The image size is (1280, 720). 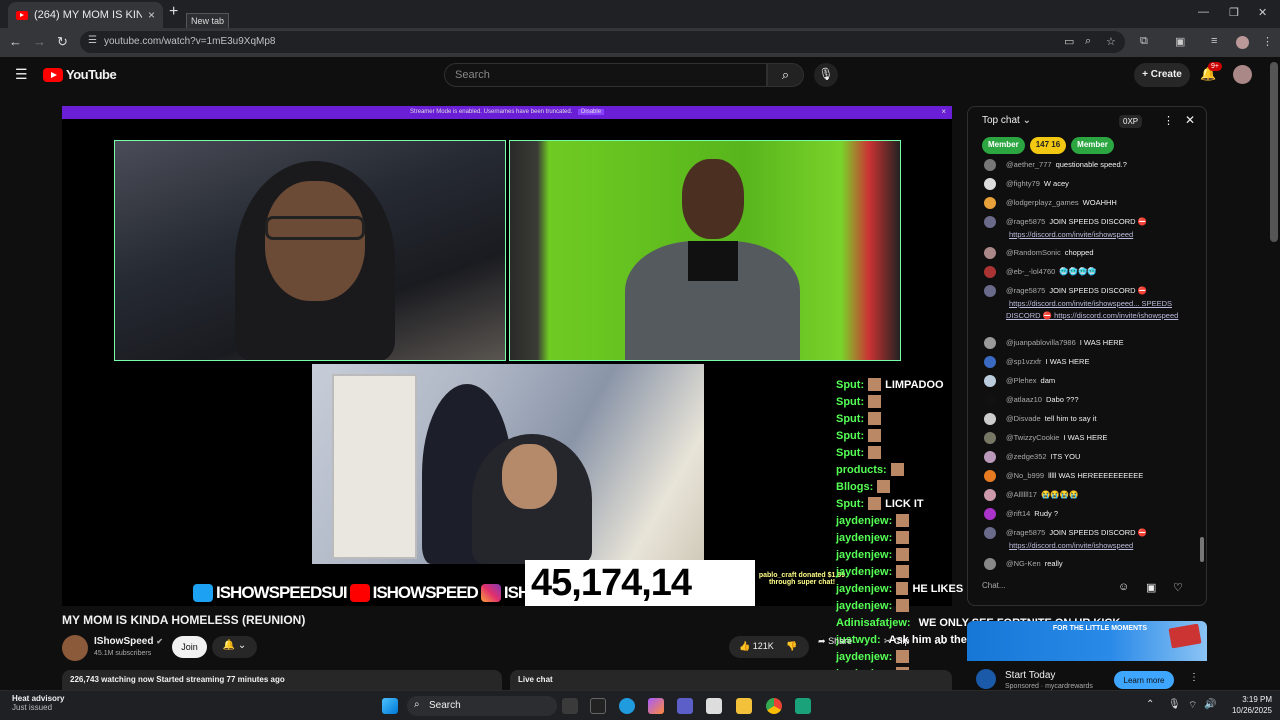 I want to click on chat-message: @TwizzyCookie I WAS HERE, so click(x=1089, y=438).